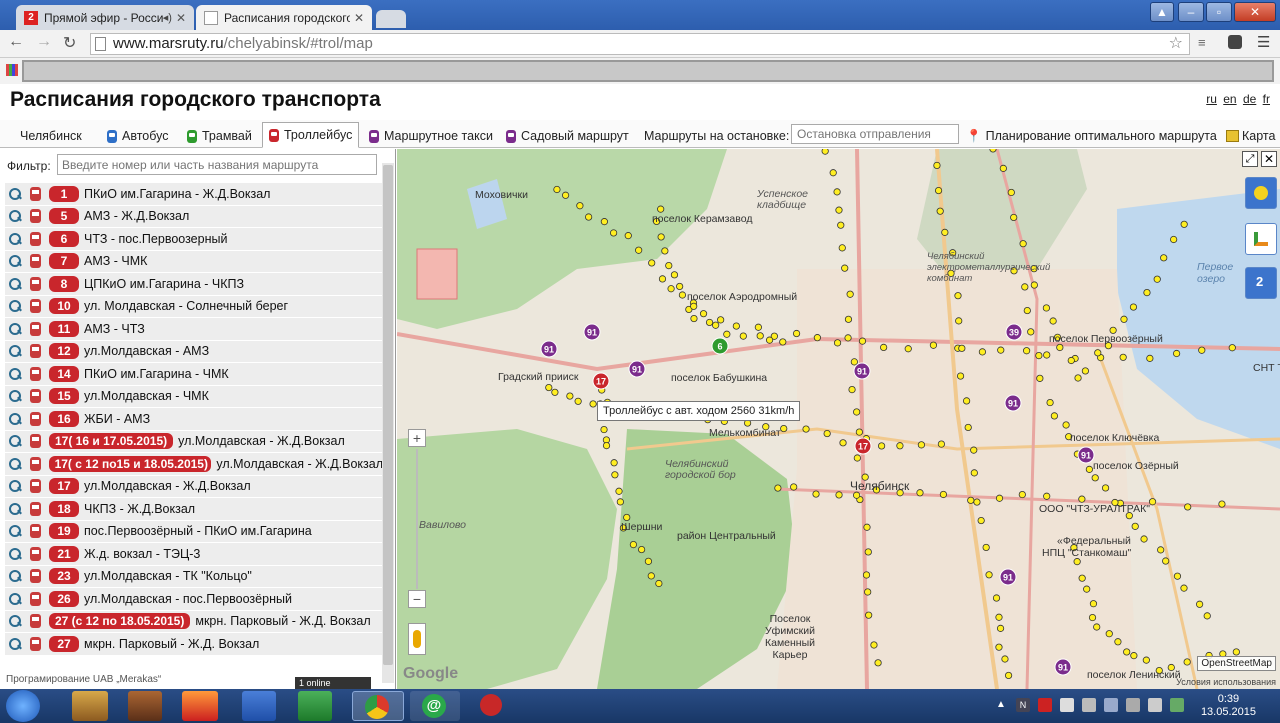 The width and height of the screenshot is (1280, 723). What do you see at coordinates (391, 19) in the screenshot?
I see `new-tab-button` at bounding box center [391, 19].